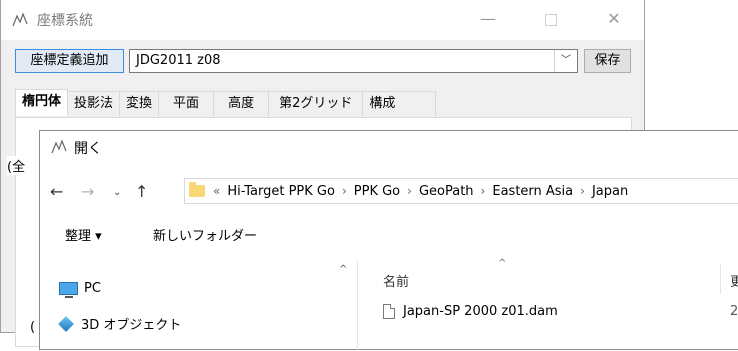 The width and height of the screenshot is (738, 351). I want to click on nav-item-label: PC, so click(92, 288).